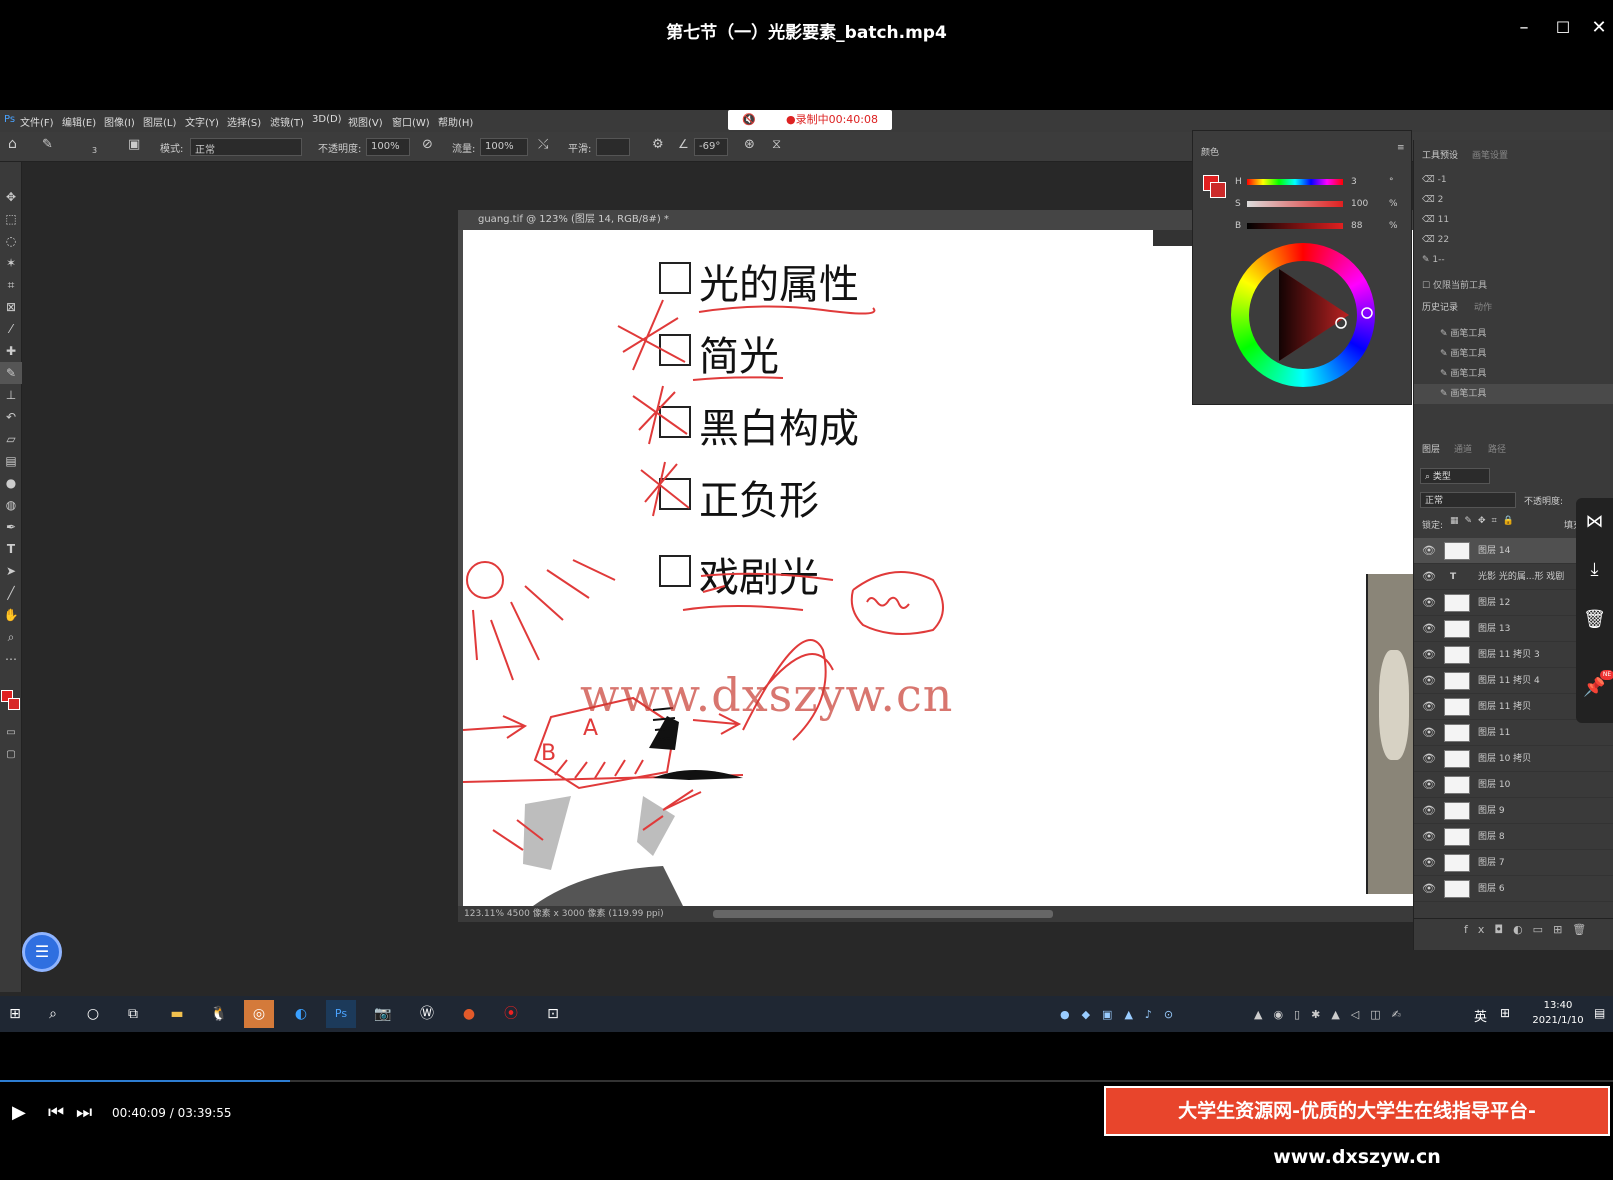 This screenshot has height=1180, width=1613. I want to click on preset-row: ⌫ 22, so click(1513, 240).